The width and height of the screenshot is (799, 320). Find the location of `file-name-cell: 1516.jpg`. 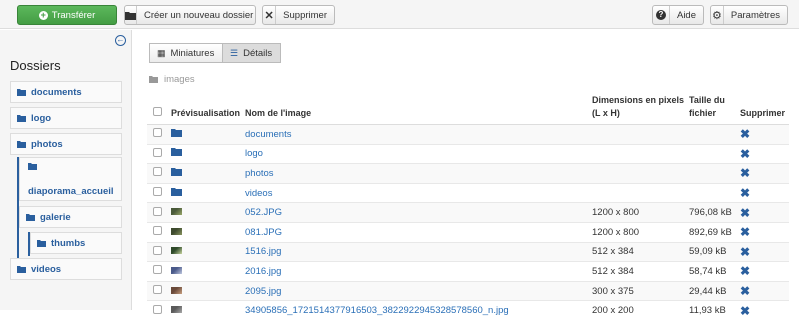

file-name-cell: 1516.jpg is located at coordinates (418, 251).